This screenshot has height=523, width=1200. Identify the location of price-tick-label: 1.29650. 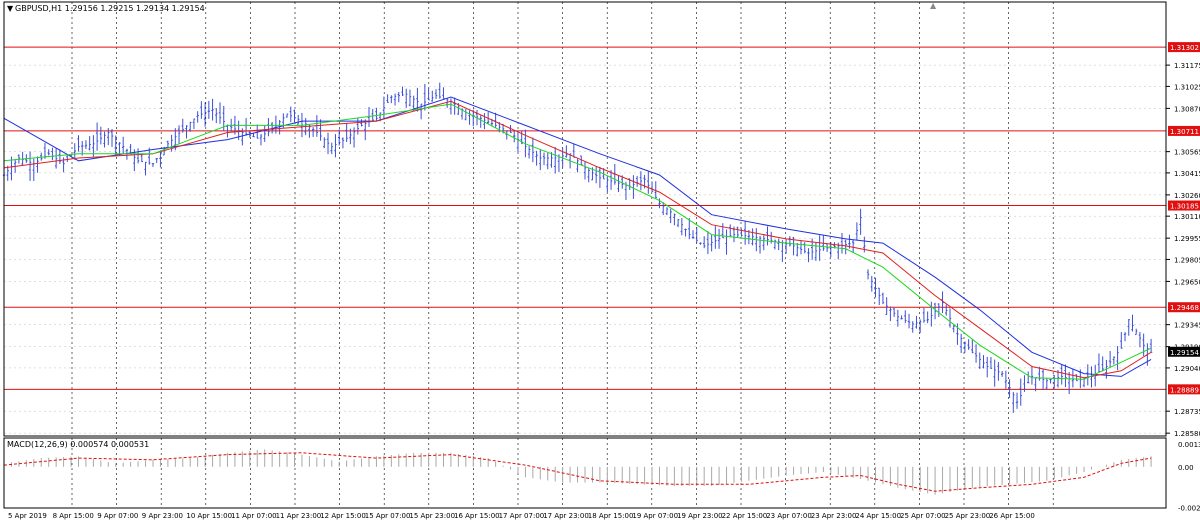
(1187, 282).